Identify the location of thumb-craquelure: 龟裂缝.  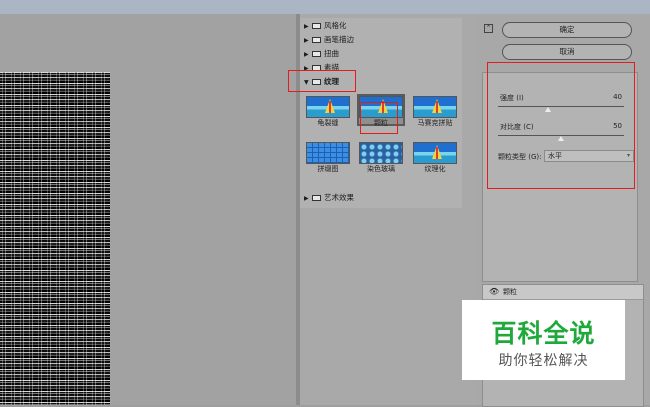
(328, 111).